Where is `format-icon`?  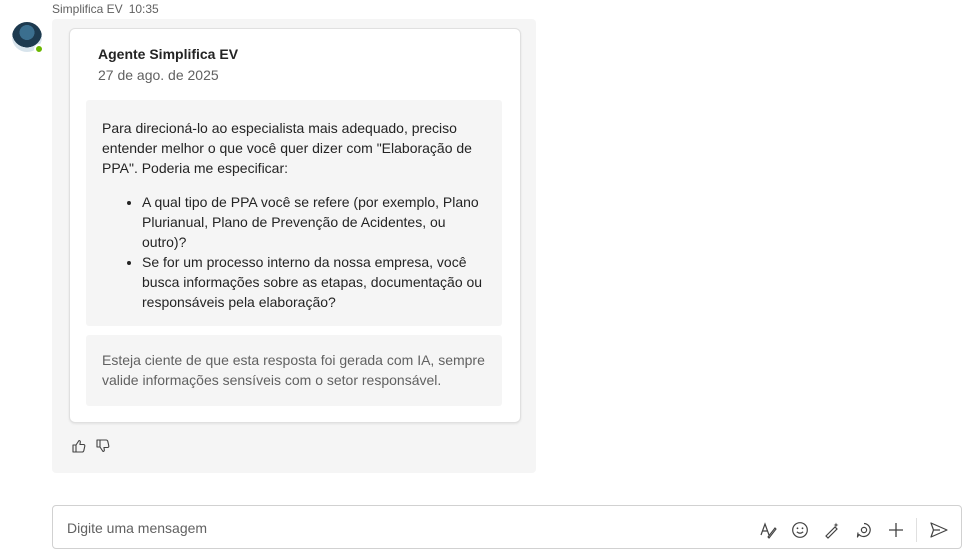 format-icon is located at coordinates (768, 530).